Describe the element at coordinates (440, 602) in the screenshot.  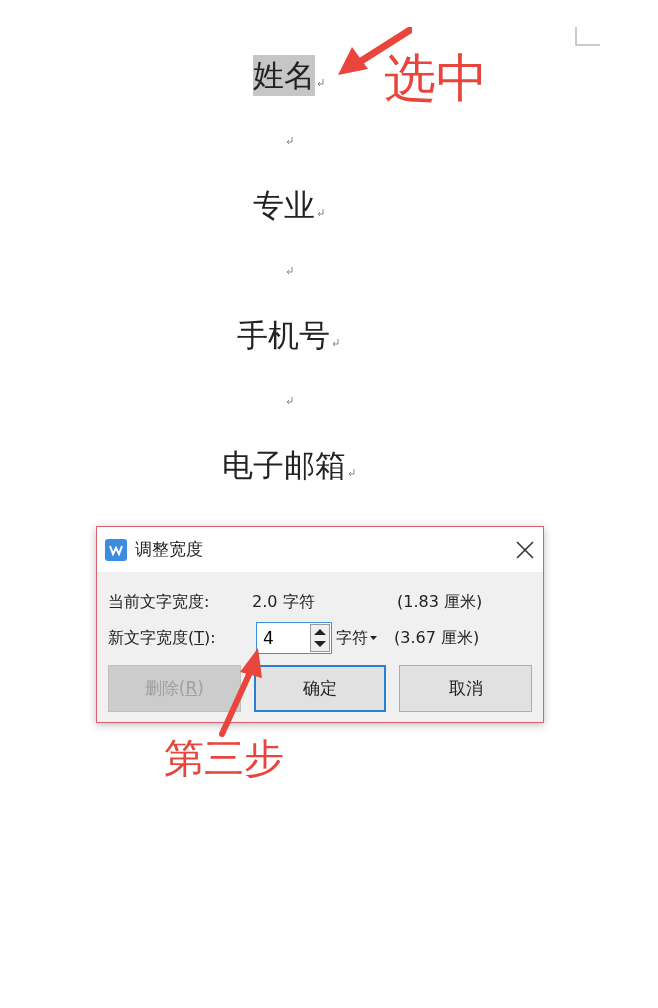
I see `metric-value: (1.83 厘米)` at that location.